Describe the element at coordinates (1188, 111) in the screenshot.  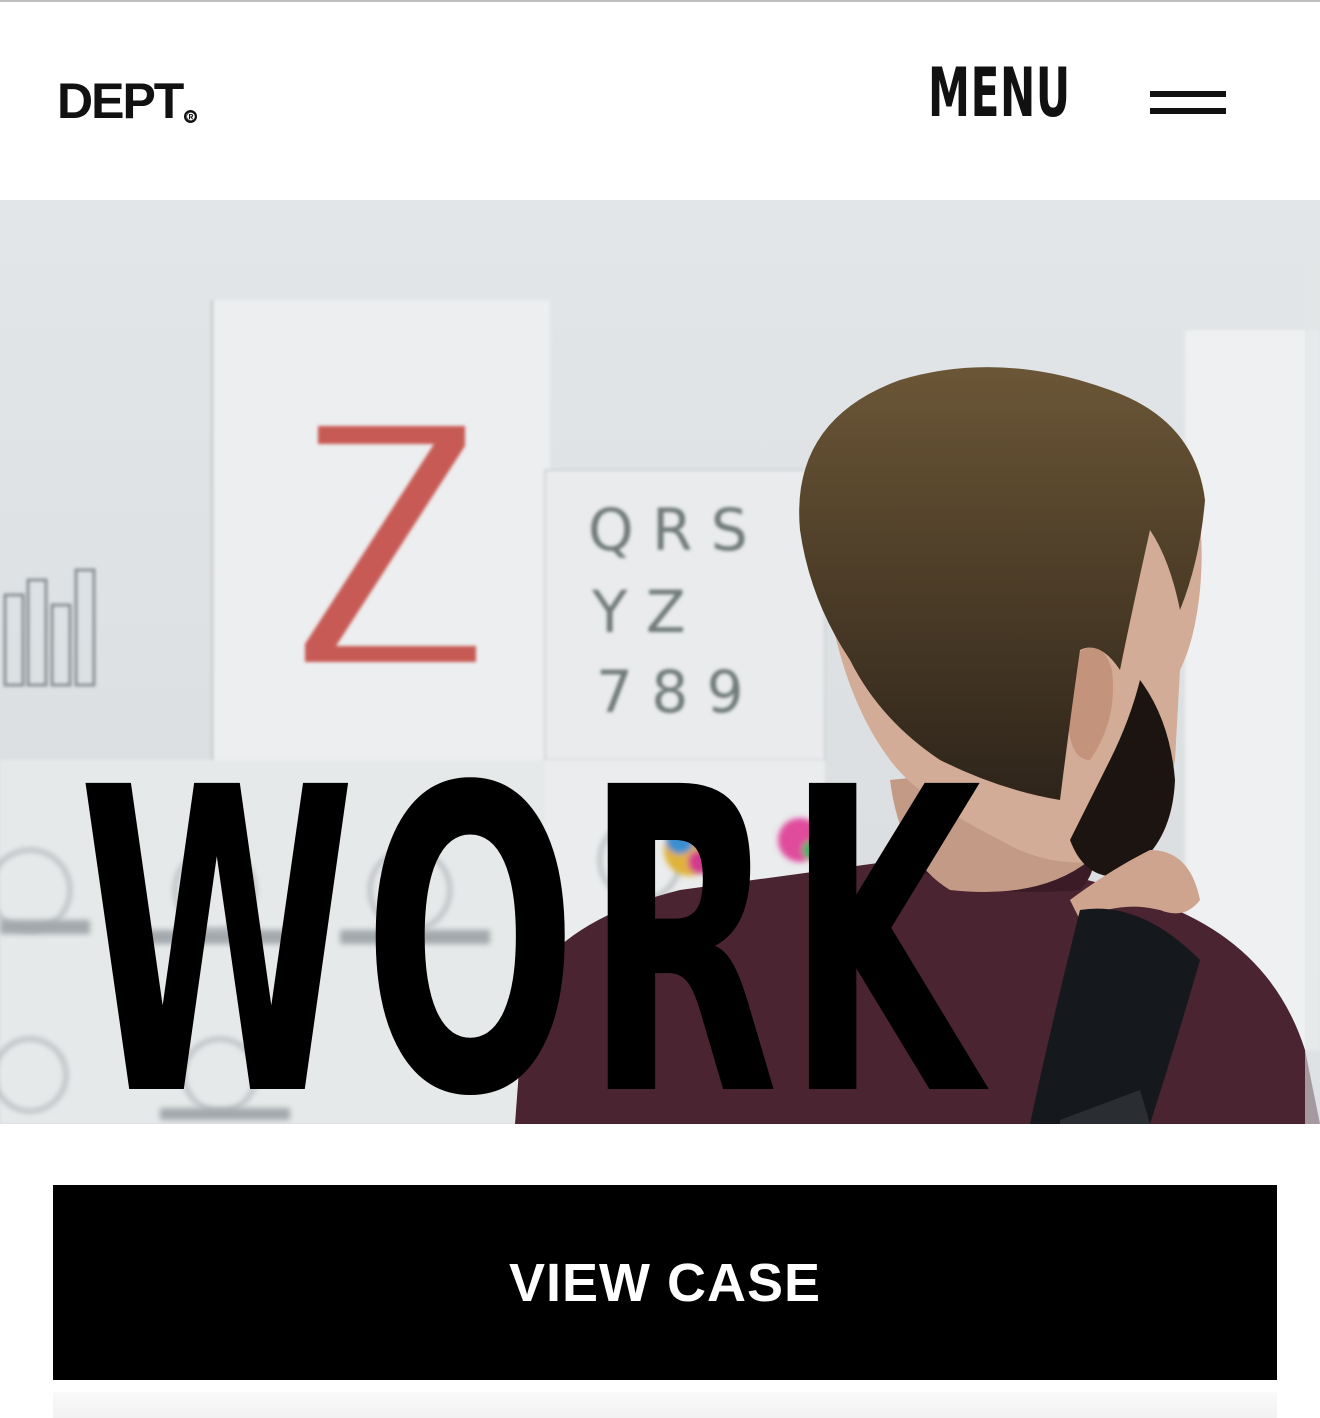
I see `hamburger-bar-bottom` at that location.